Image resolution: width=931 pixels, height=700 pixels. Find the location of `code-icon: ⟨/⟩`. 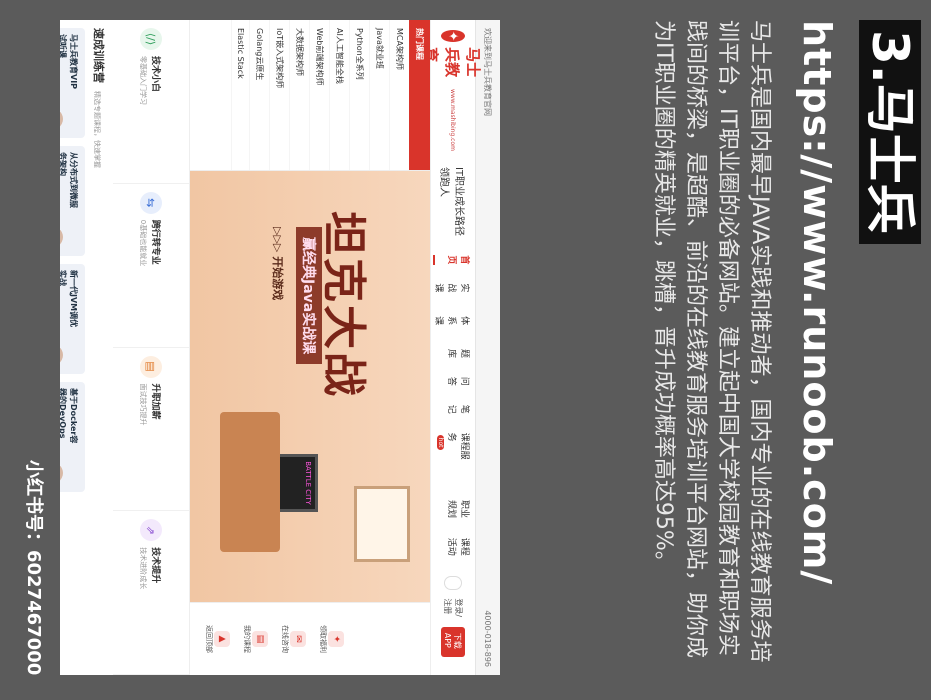

code-icon: ⟨/⟩ is located at coordinates (151, 39).